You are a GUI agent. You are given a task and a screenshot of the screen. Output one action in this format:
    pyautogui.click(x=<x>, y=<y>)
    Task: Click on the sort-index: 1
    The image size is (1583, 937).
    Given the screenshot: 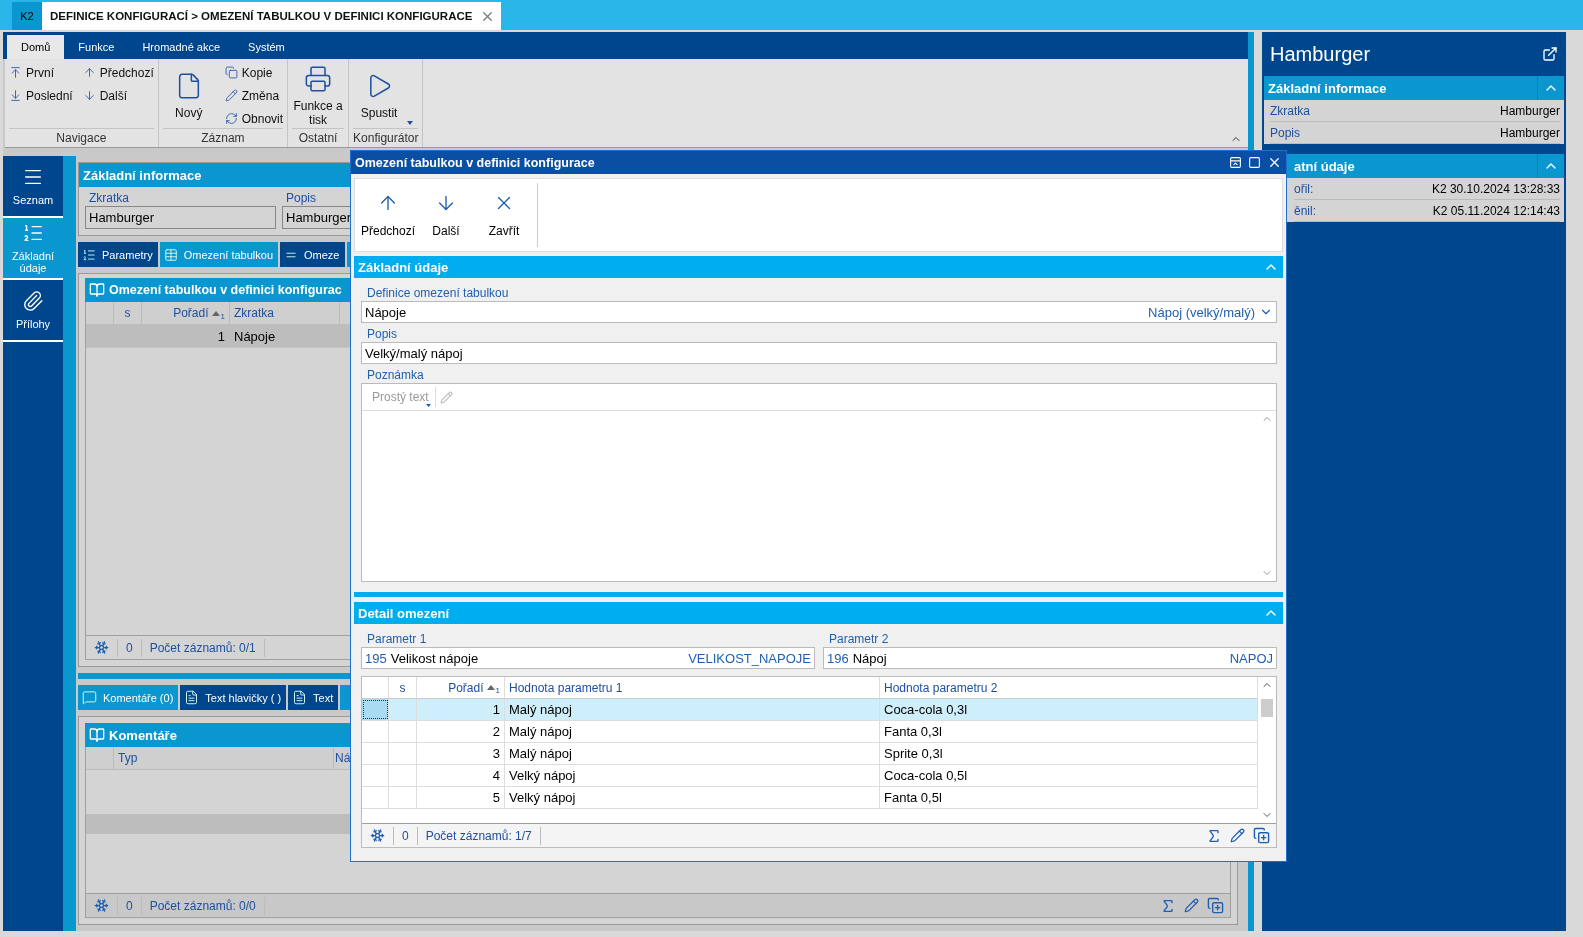 What is the action you would take?
    pyautogui.click(x=222, y=316)
    